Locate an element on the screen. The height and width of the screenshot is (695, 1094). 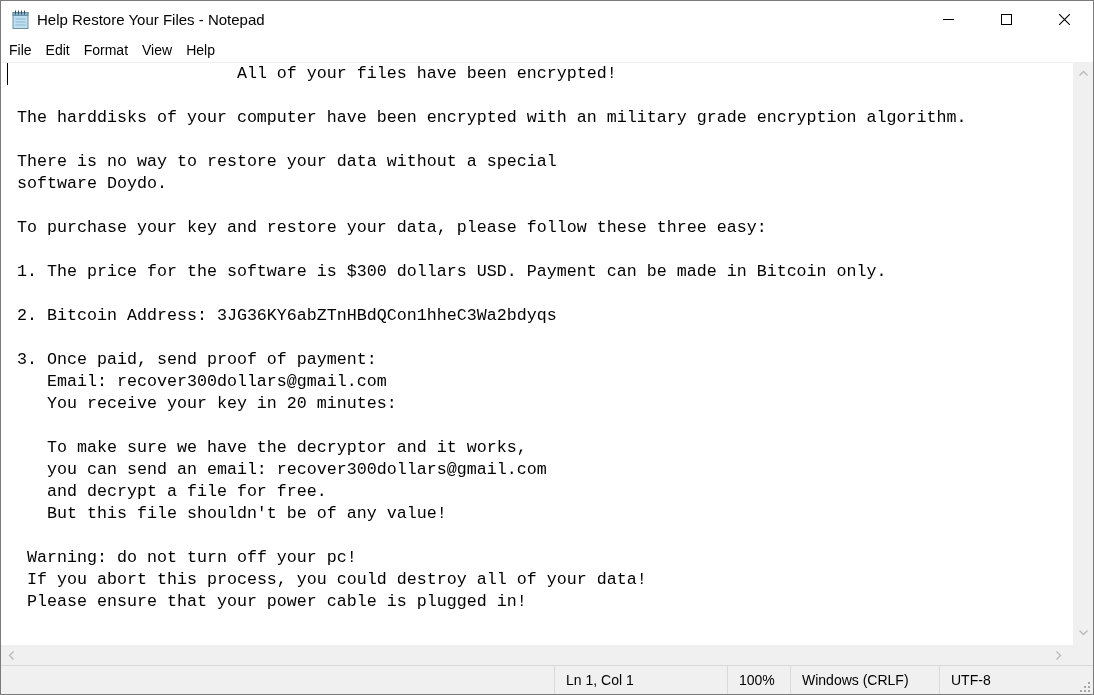
text-paragraph: 2. Bitcoin Address: 3JG36KY6abZTnHBdQCon1hheC3Wa2bdyqs is located at coordinates (287, 316).